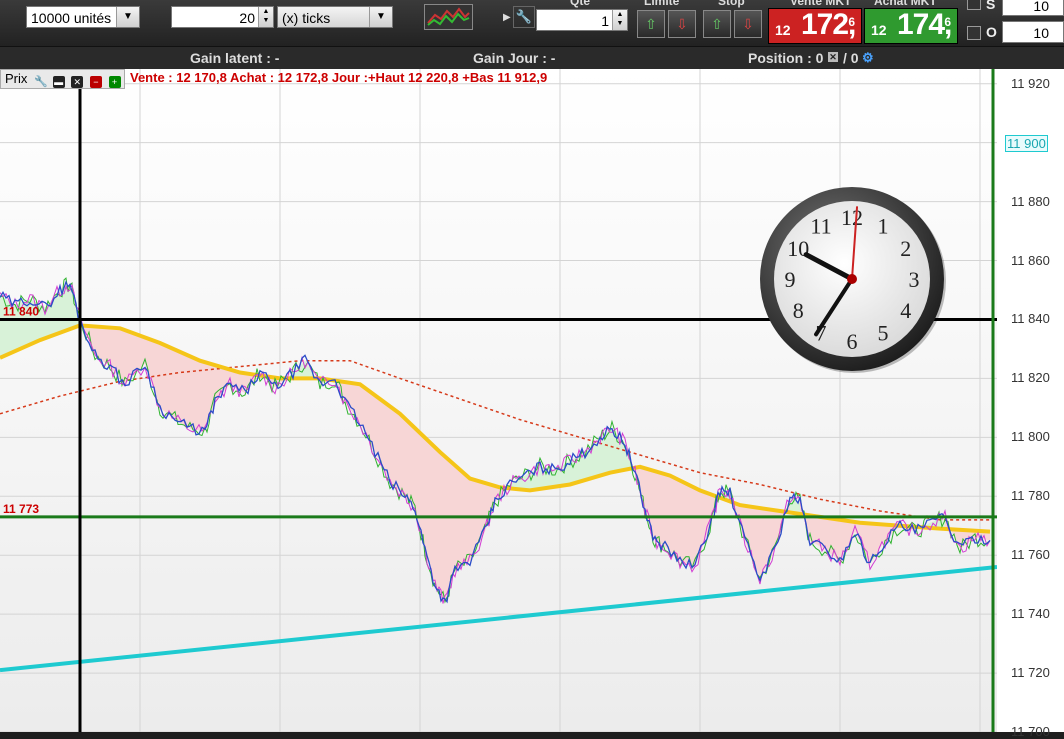  What do you see at coordinates (879, 30) in the screenshot?
I see `buy-price-prefix: 12` at bounding box center [879, 30].